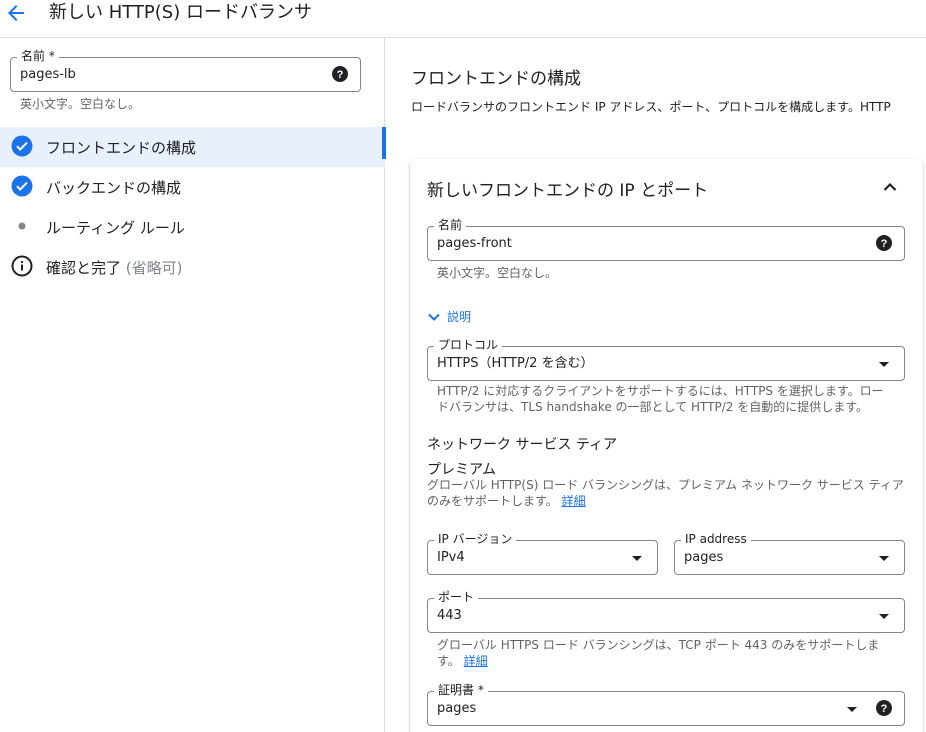  What do you see at coordinates (462, 470) in the screenshot?
I see `network-tier-value: プレミアム` at bounding box center [462, 470].